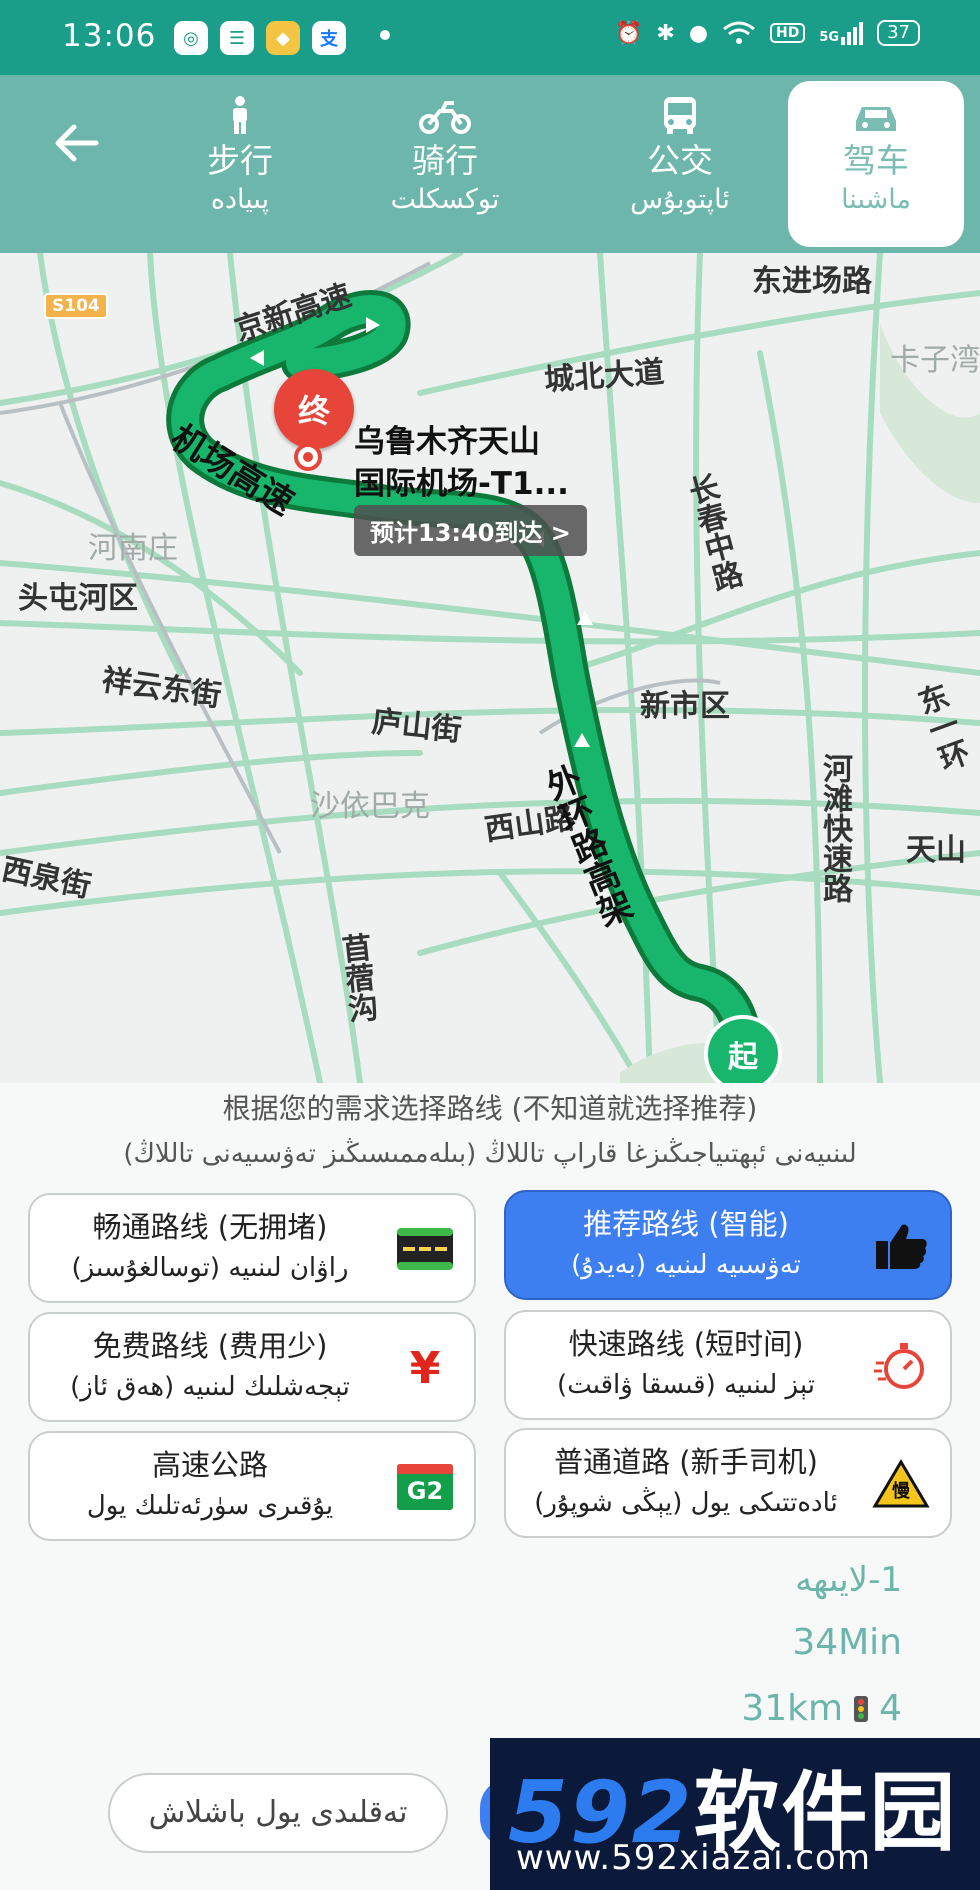  I want to click on tab-bus-sublabel: ئاپتوبۇس, so click(680, 199).